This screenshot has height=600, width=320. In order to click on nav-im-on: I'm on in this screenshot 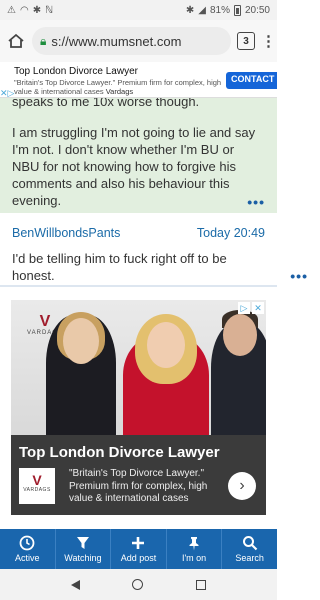, I will do `click(195, 549)`.